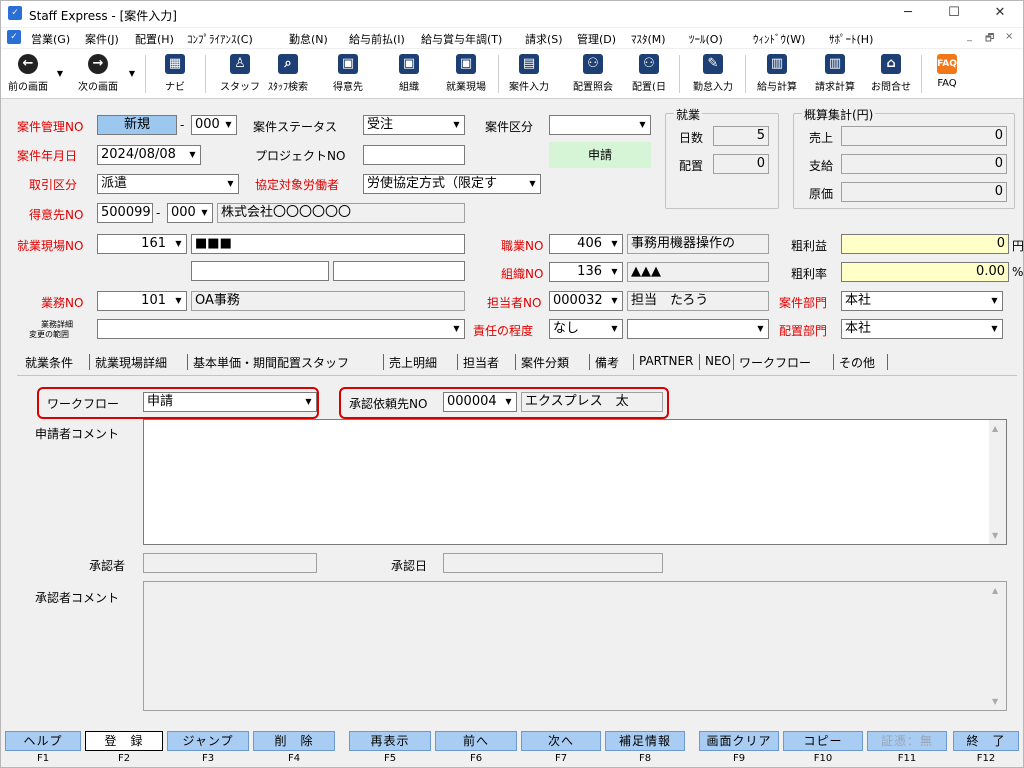 The image size is (1024, 768). I want to click on chevron-down-icon, so click(614, 272).